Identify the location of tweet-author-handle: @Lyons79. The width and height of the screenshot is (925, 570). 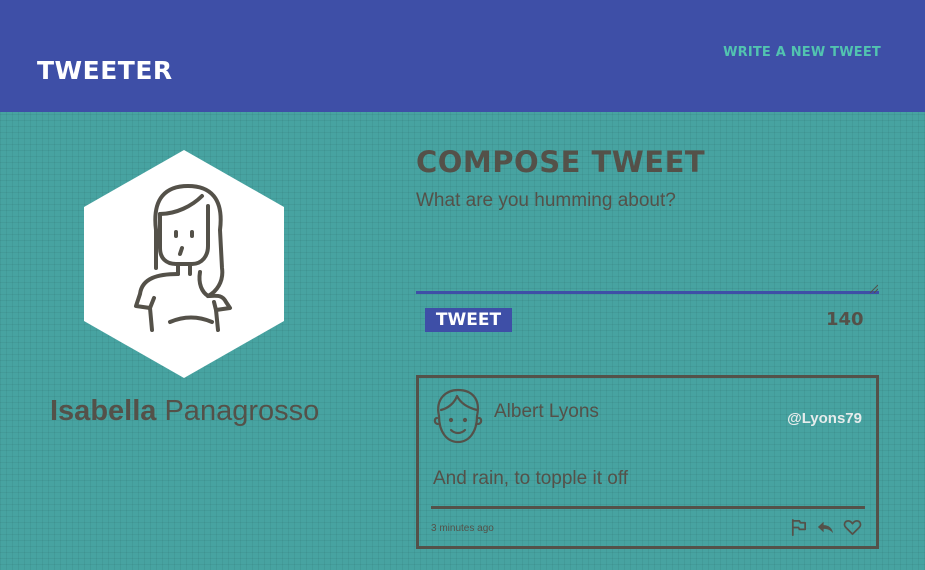
(824, 418).